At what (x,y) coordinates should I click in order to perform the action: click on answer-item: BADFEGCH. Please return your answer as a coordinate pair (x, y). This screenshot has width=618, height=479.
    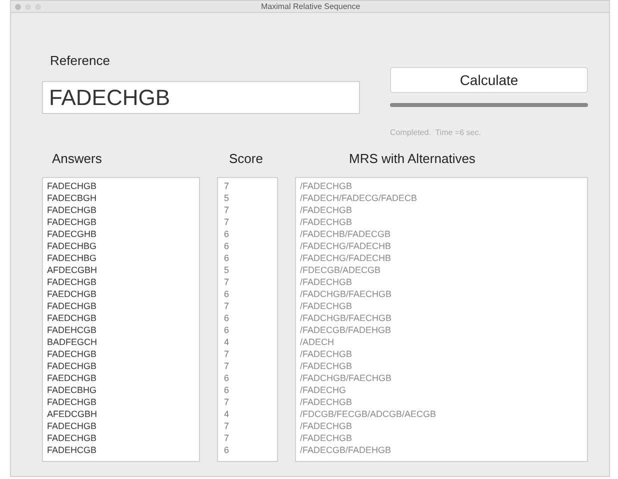
    Looking at the image, I should click on (121, 342).